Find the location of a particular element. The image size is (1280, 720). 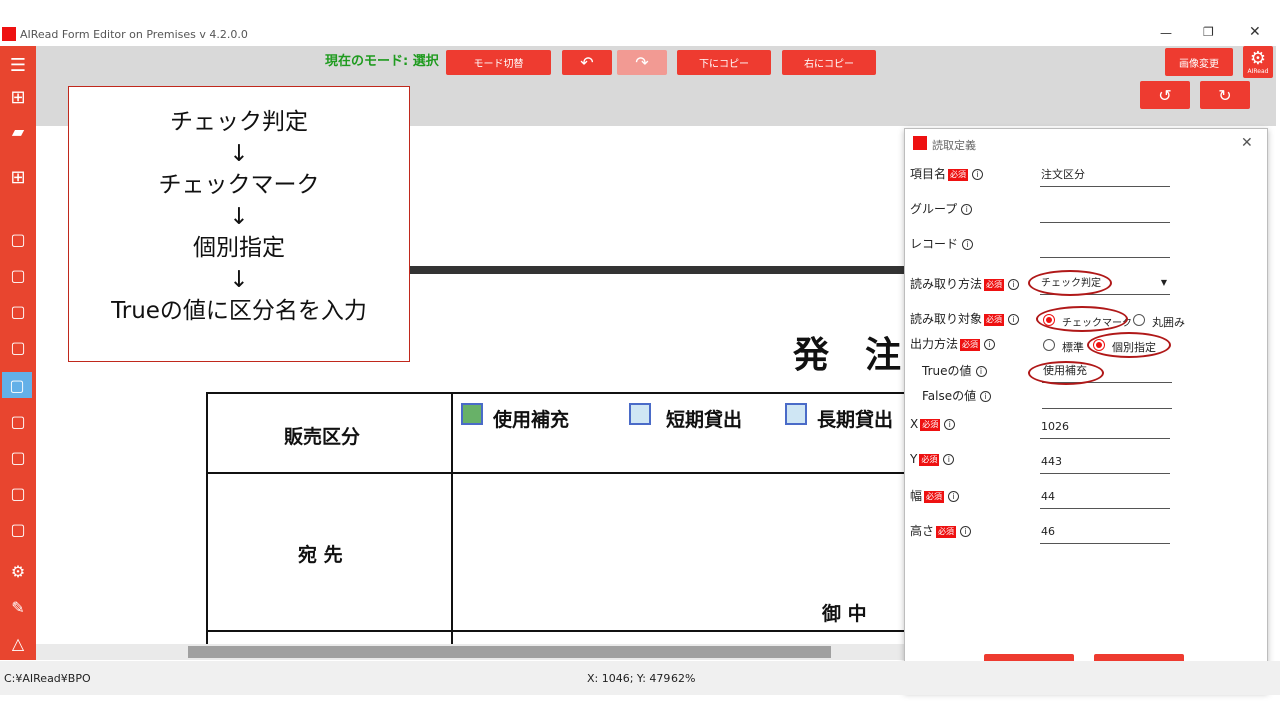

checkbox-checked is located at coordinates (472, 414).